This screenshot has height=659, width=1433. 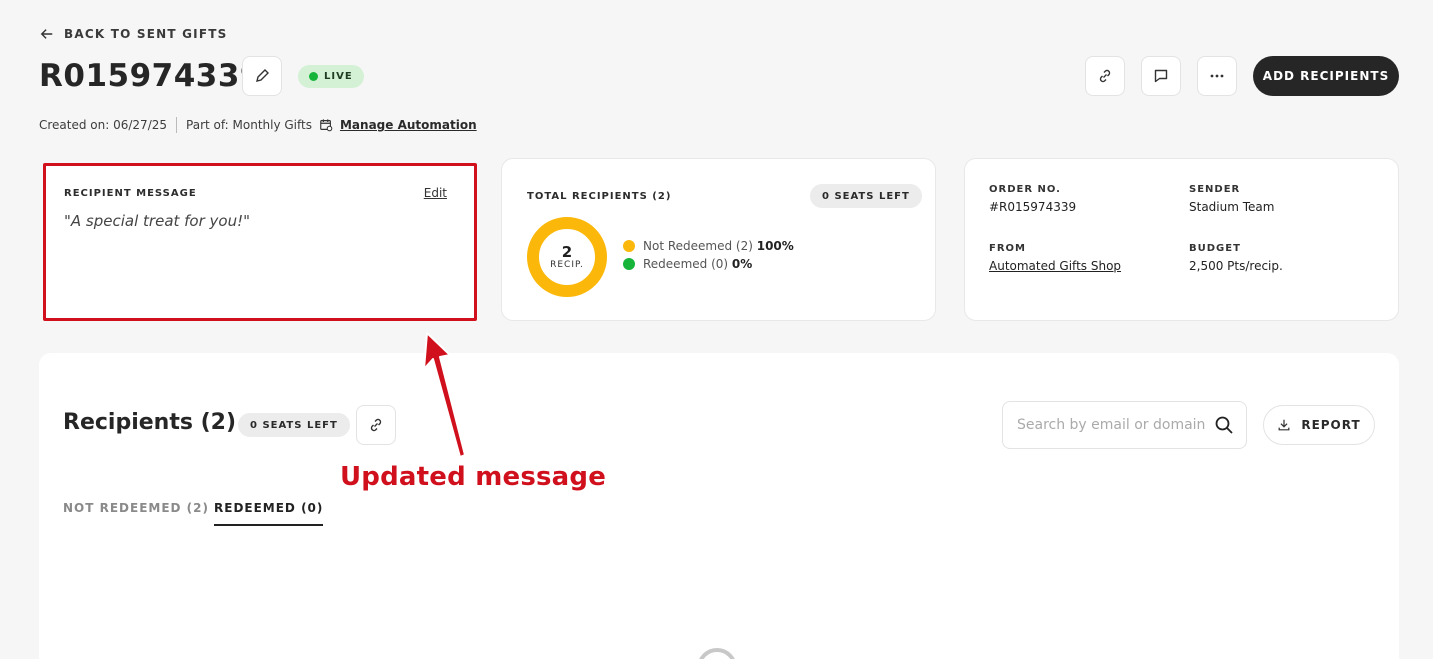 I want to click on edit-message-link: Edit, so click(x=435, y=193).